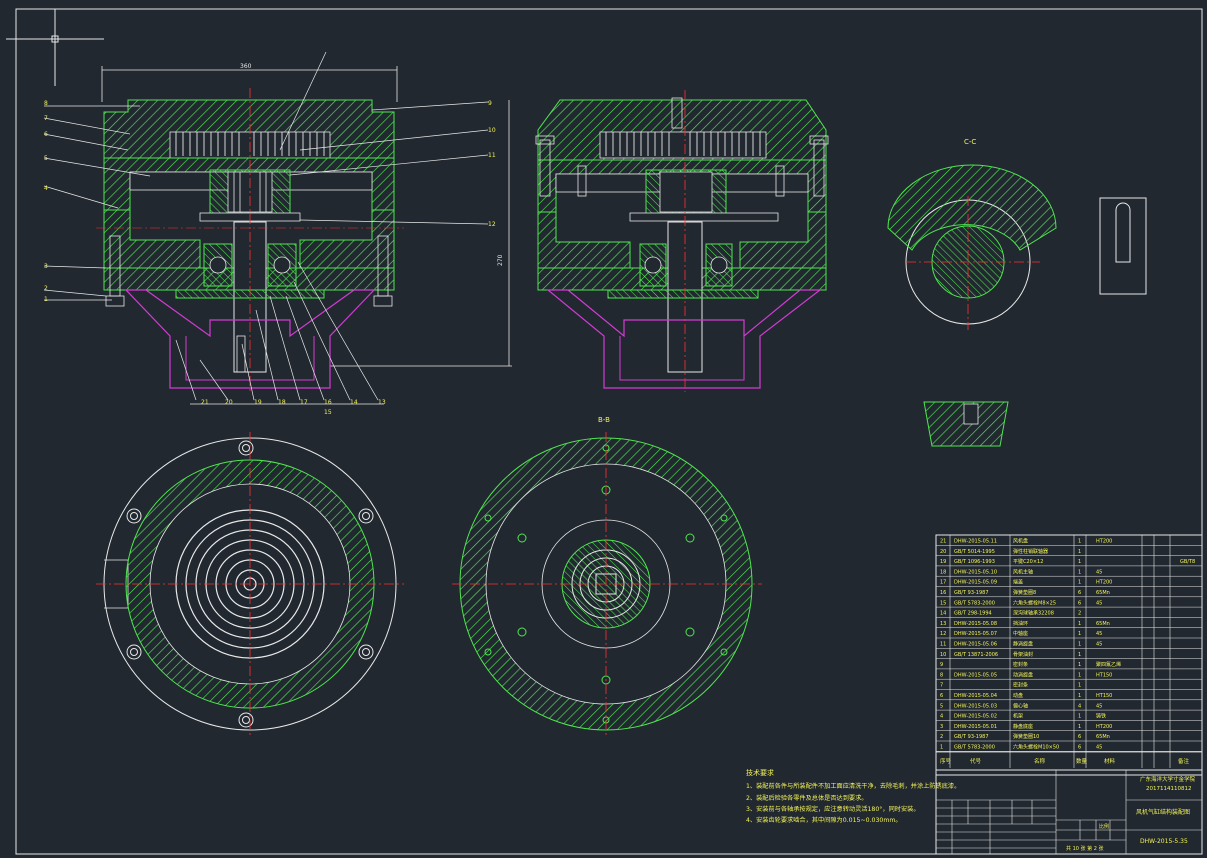 The image size is (1207, 858). I want to click on svg-text: 序号, so click(946, 761).